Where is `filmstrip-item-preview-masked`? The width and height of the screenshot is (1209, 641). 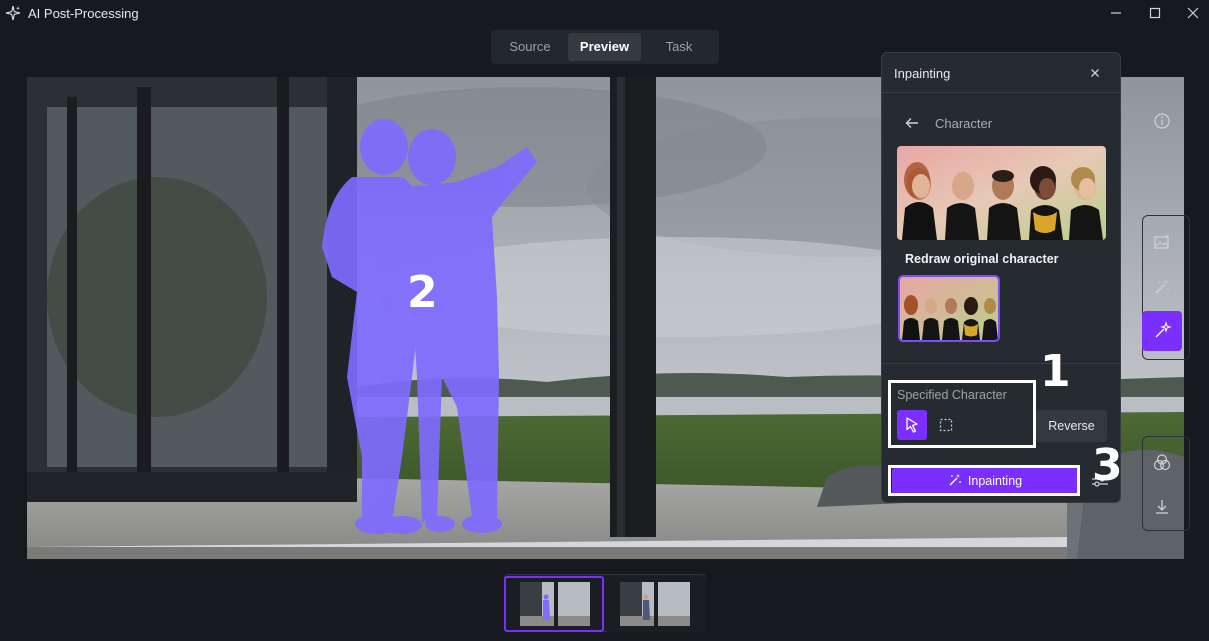 filmstrip-item-preview-masked is located at coordinates (554, 604).